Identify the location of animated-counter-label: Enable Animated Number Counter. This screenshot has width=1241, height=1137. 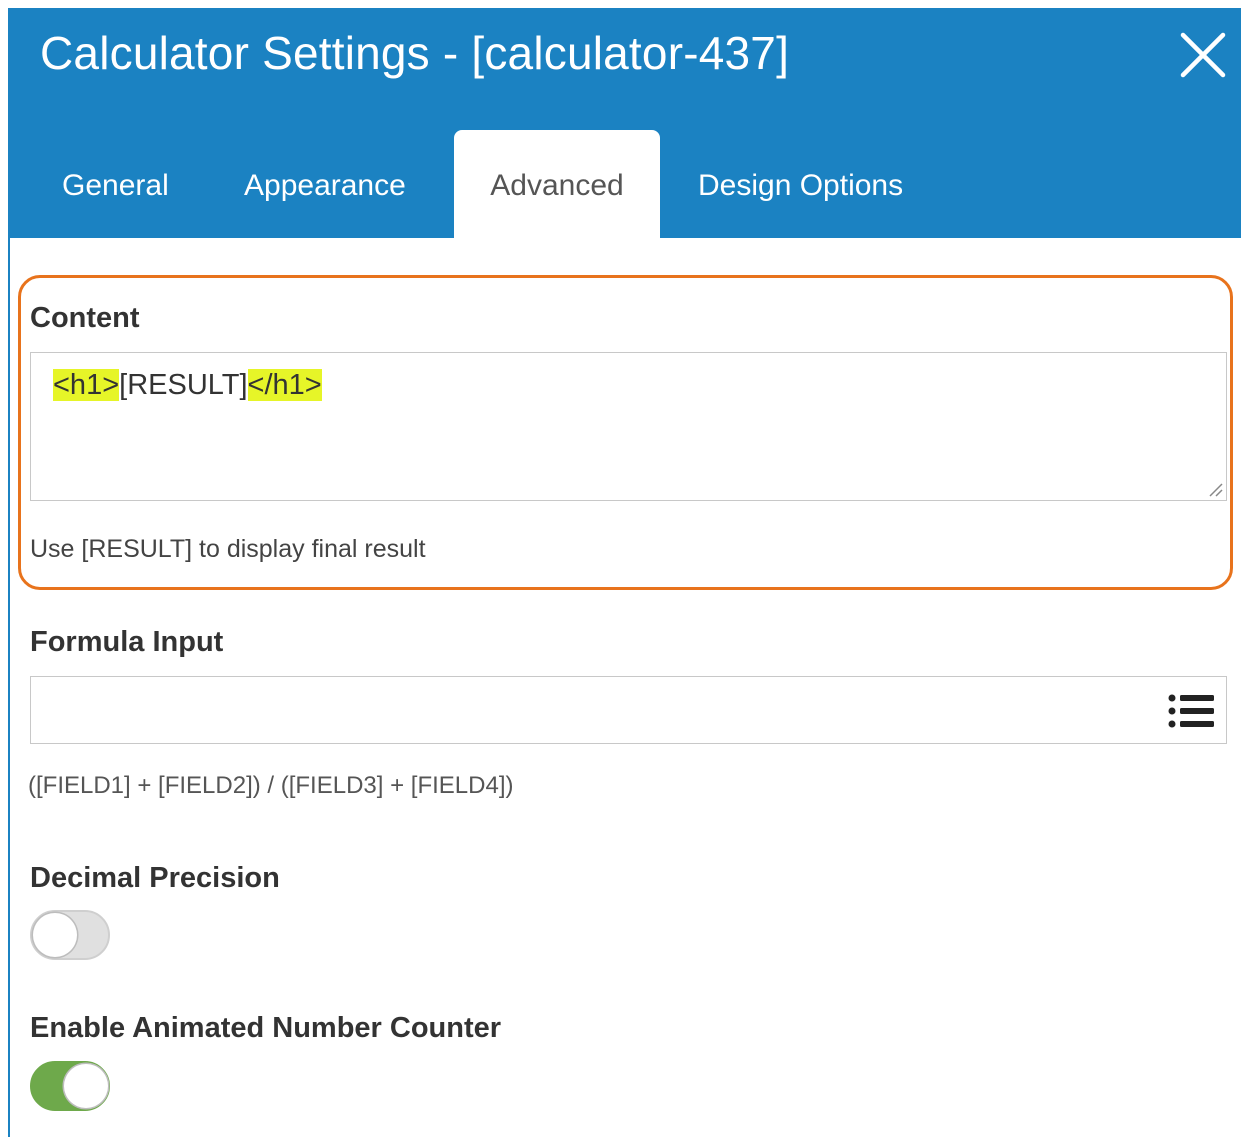
(266, 1028).